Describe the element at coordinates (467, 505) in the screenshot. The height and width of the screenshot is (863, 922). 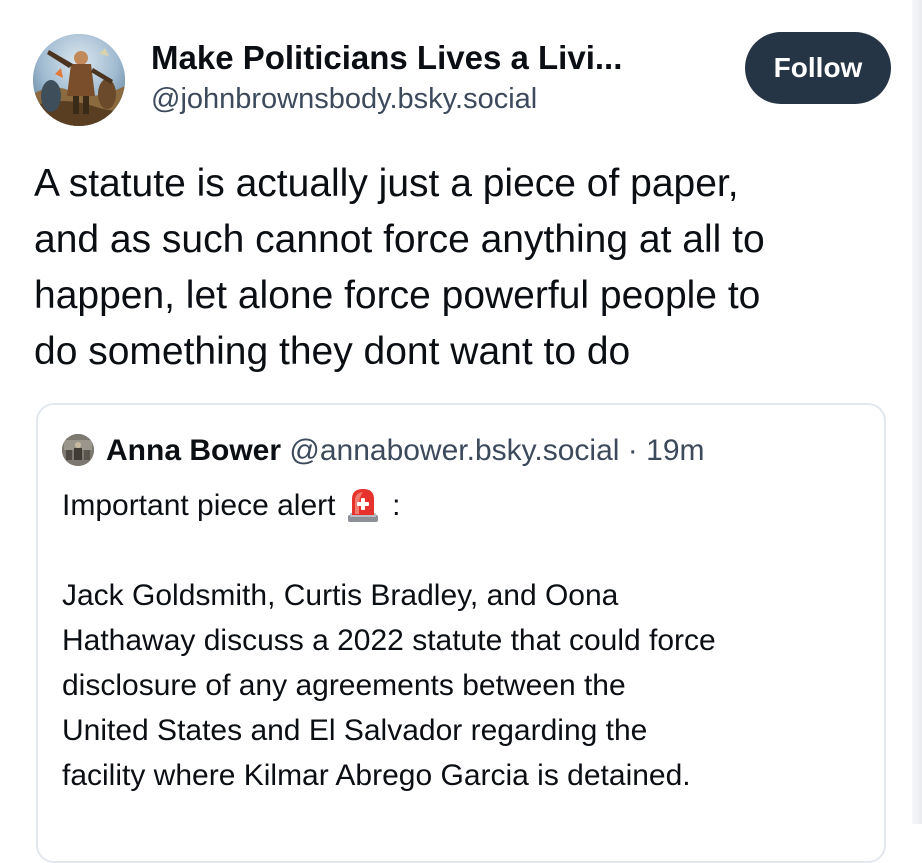
I see `quoted-post-first-line: Important piece alert :` at that location.